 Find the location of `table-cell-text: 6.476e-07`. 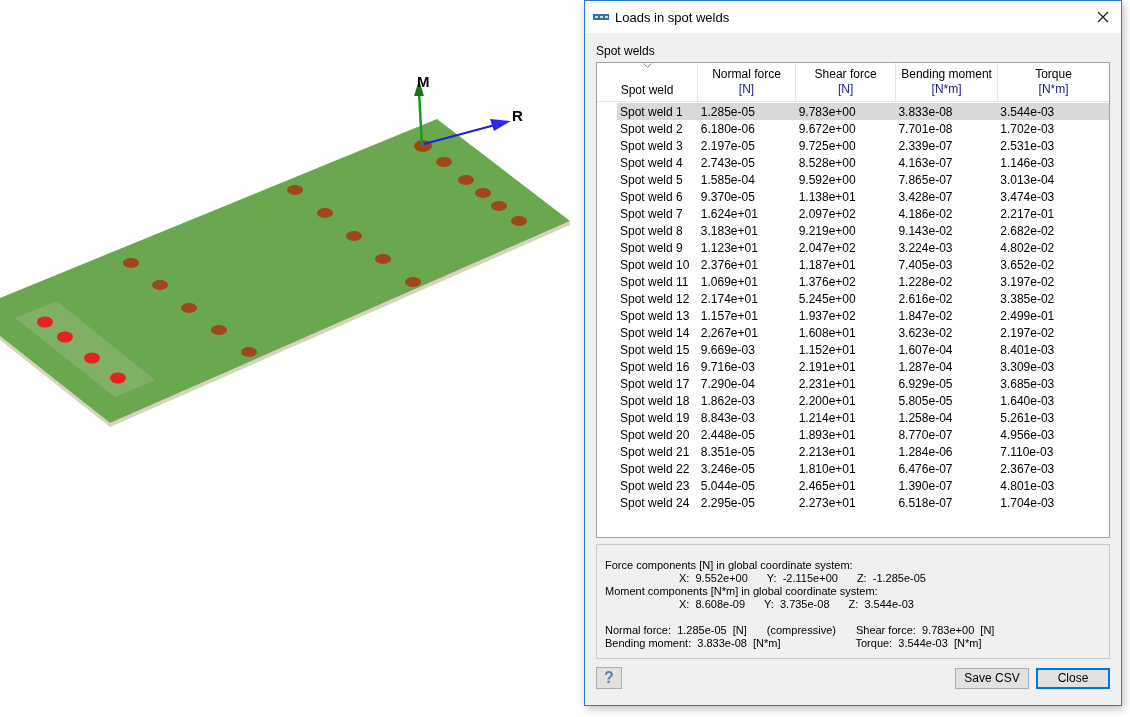

table-cell-text: 6.476e-07 is located at coordinates (925, 468).